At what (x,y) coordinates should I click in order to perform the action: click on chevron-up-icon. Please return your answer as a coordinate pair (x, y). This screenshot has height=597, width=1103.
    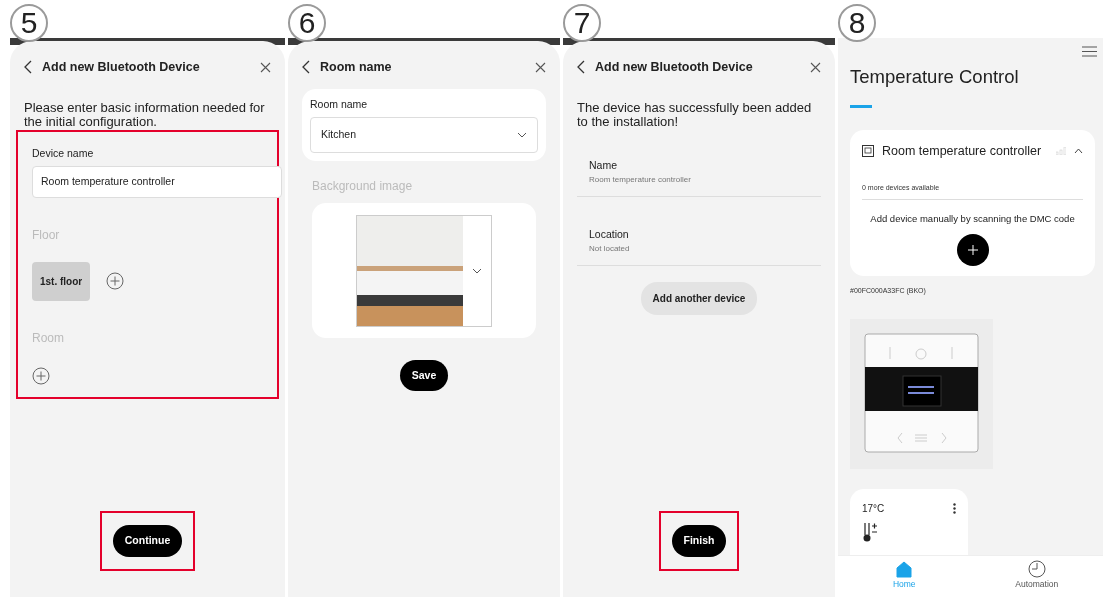
    Looking at the image, I should click on (1078, 151).